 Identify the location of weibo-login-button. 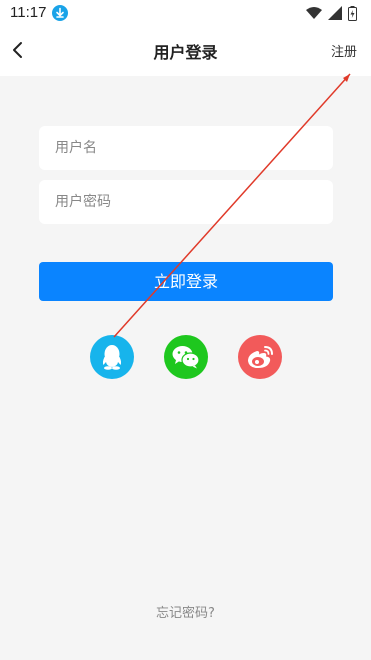
(260, 357).